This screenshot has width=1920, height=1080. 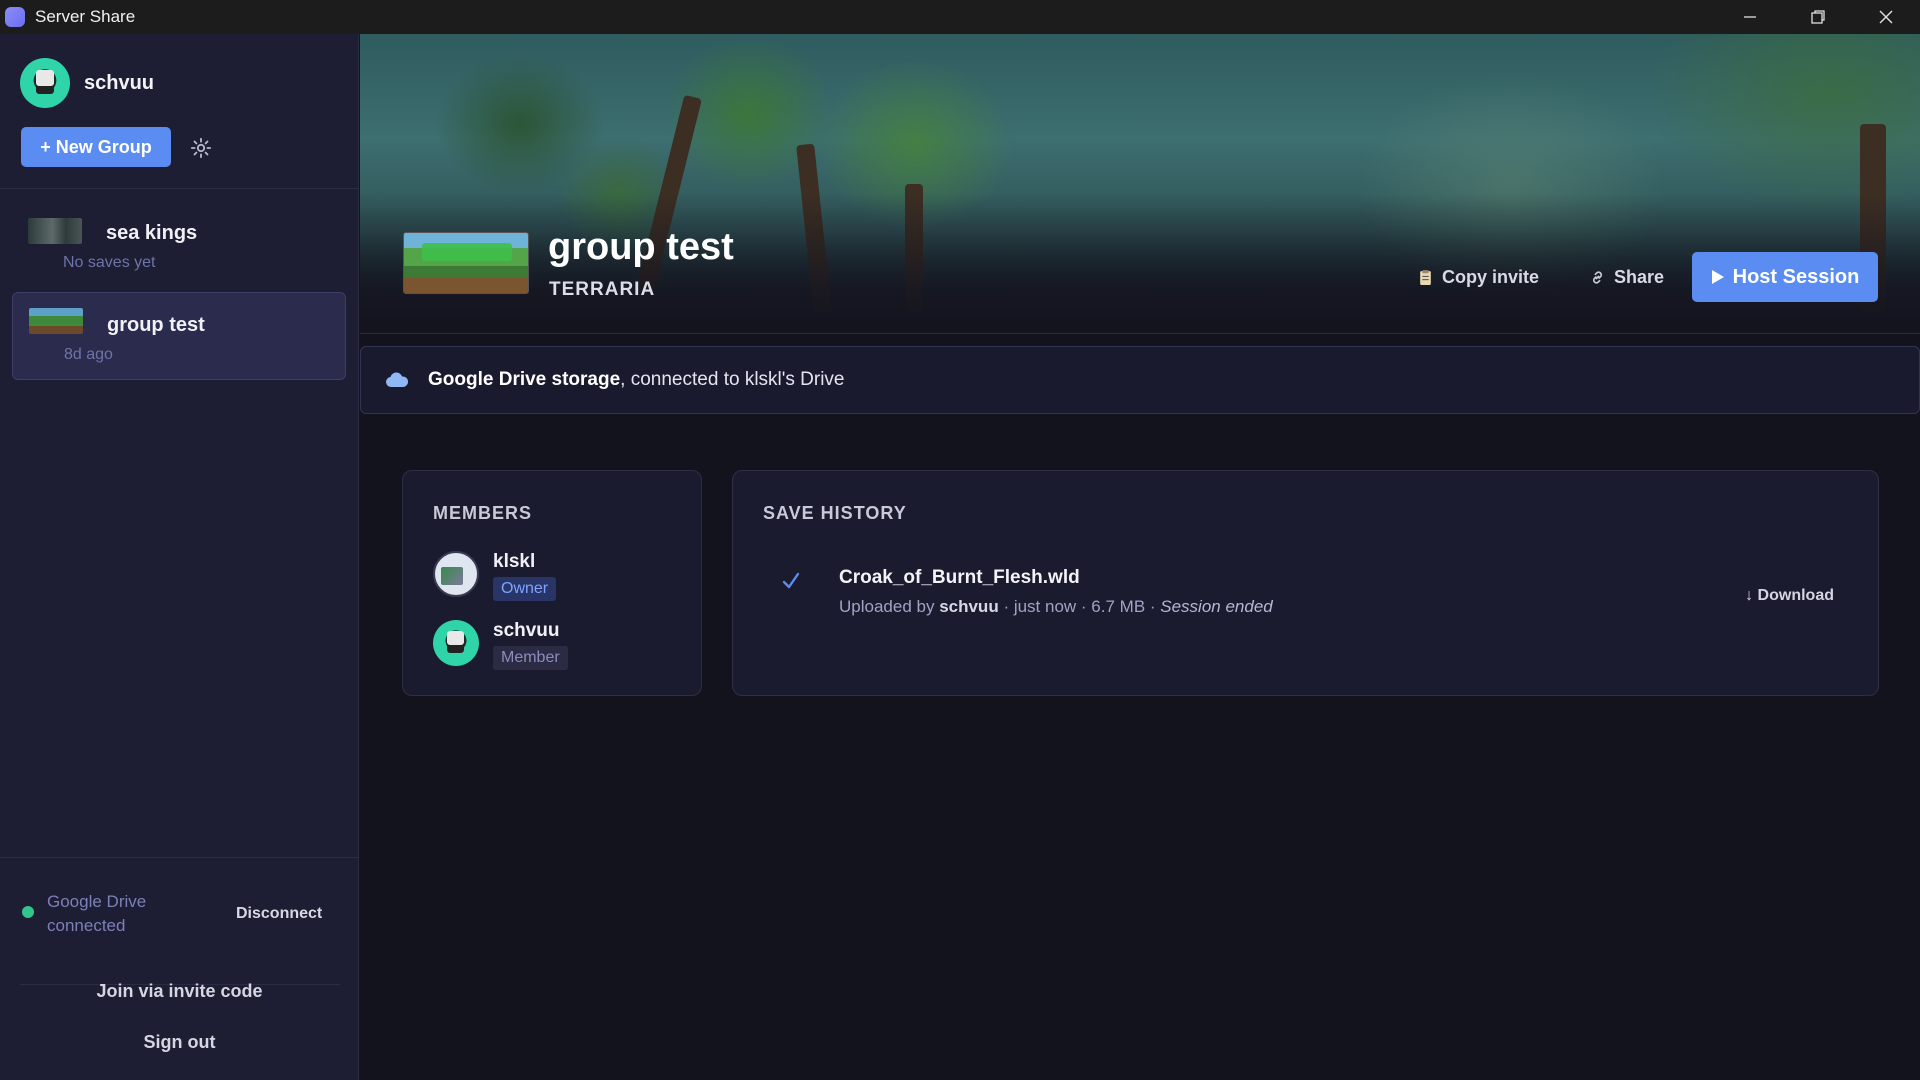 I want to click on window-controls, so click(x=1818, y=17).